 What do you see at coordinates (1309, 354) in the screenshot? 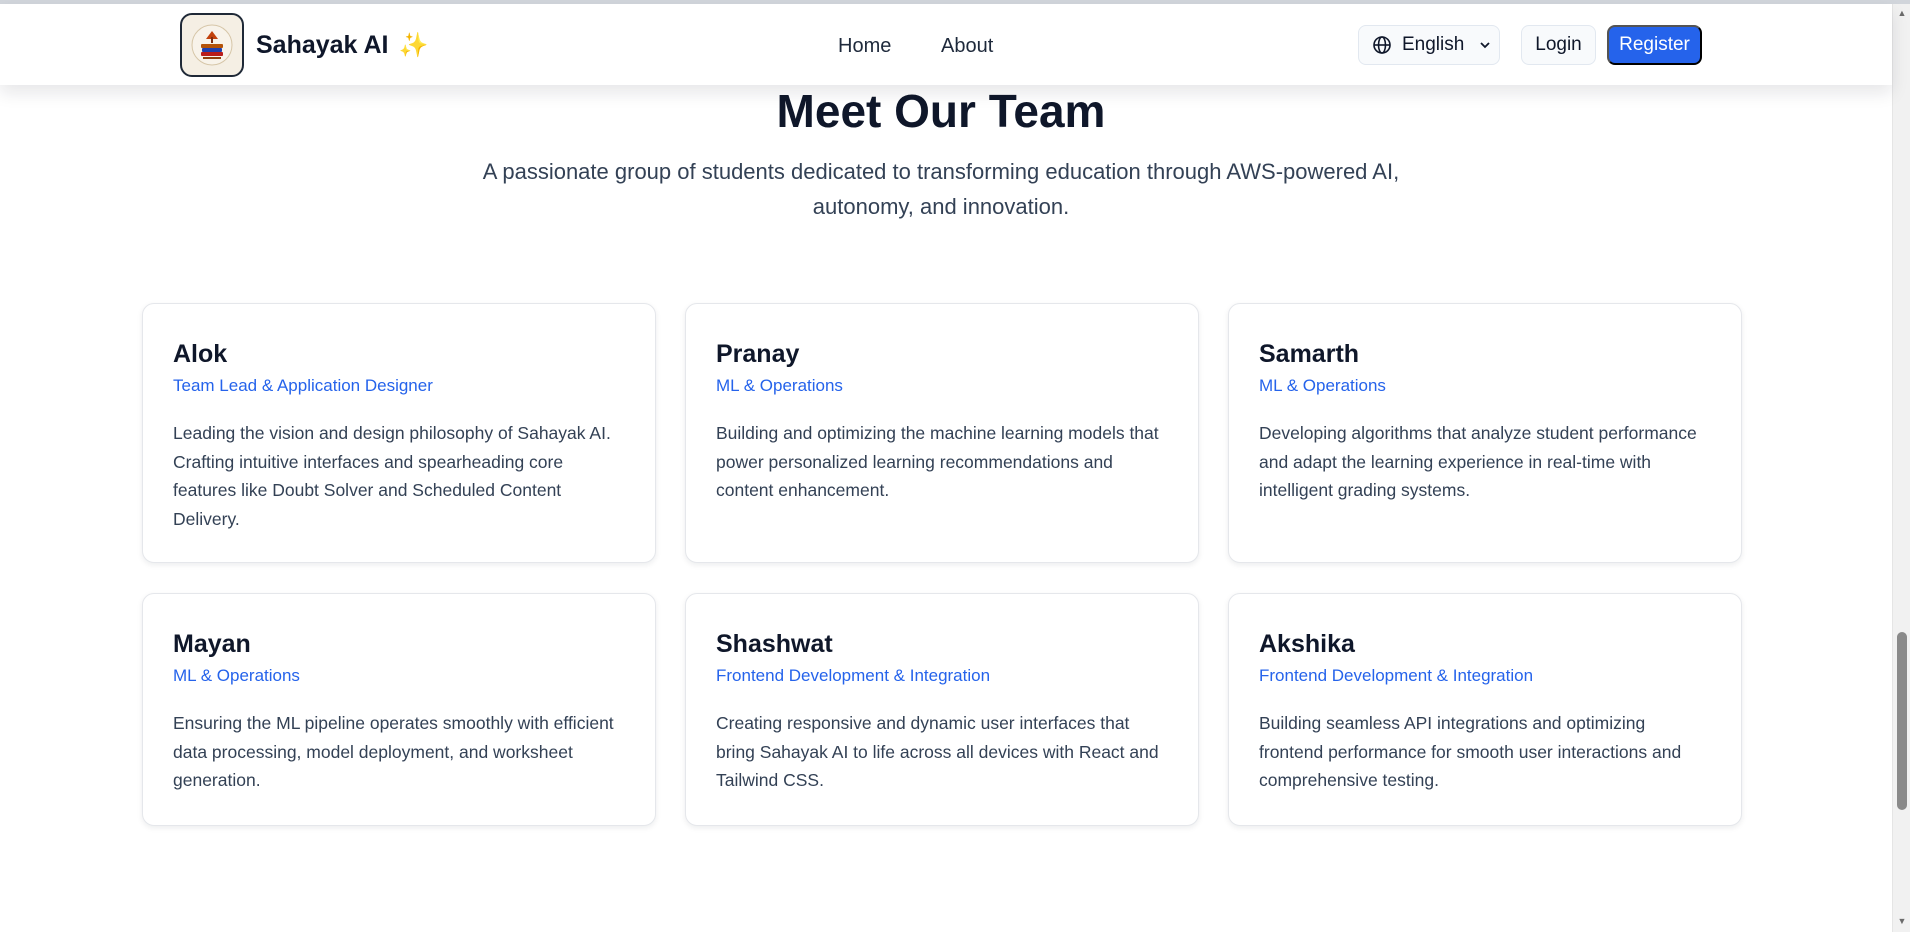
I see `member-name: Samarth` at bounding box center [1309, 354].